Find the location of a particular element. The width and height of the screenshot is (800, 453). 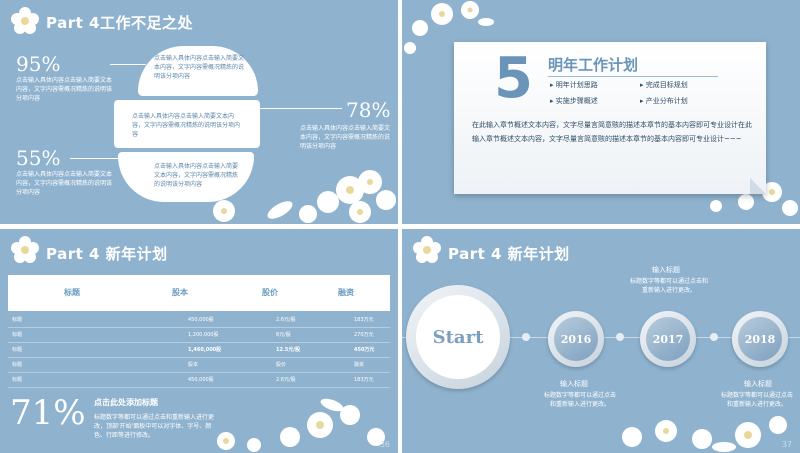

start-label: Start is located at coordinates (458, 337).